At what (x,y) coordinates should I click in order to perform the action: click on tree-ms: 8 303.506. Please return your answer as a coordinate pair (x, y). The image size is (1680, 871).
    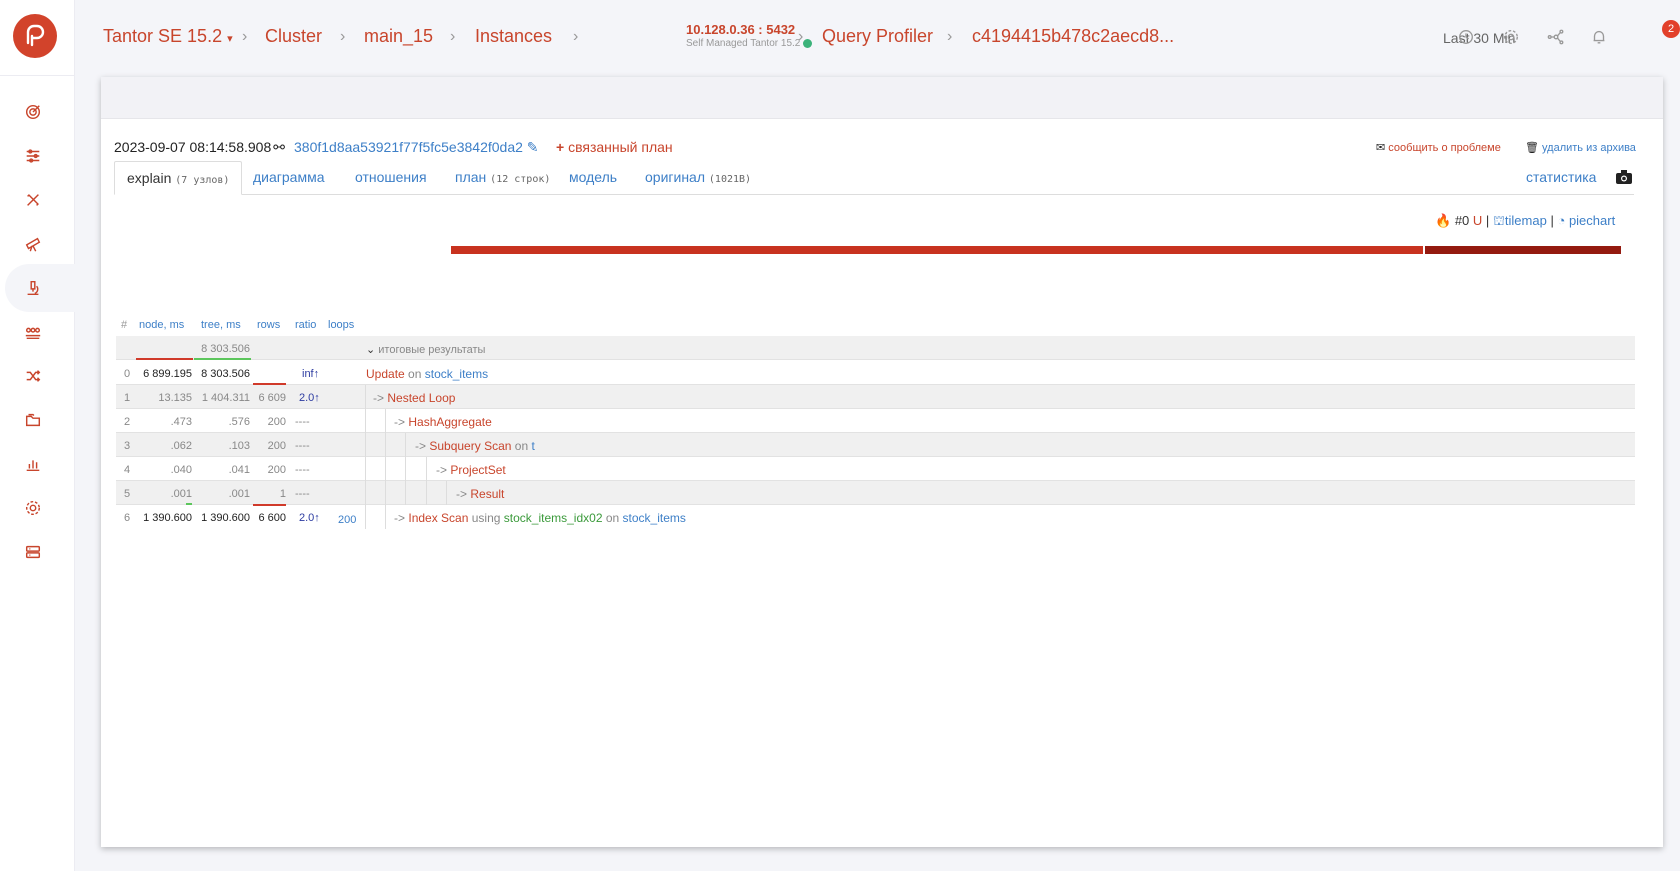
    Looking at the image, I should click on (225, 374).